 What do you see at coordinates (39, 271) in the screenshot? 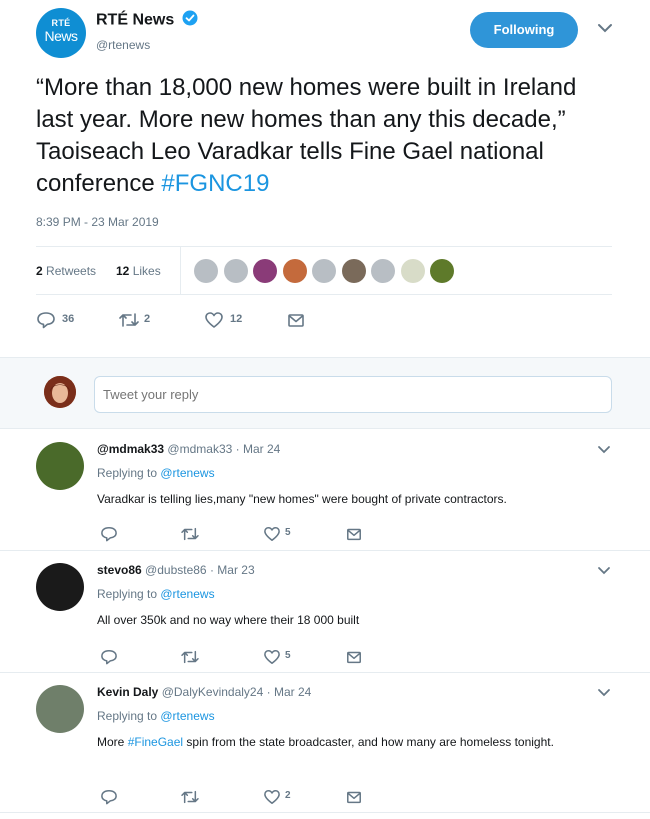
I see `retweets-count: 2` at bounding box center [39, 271].